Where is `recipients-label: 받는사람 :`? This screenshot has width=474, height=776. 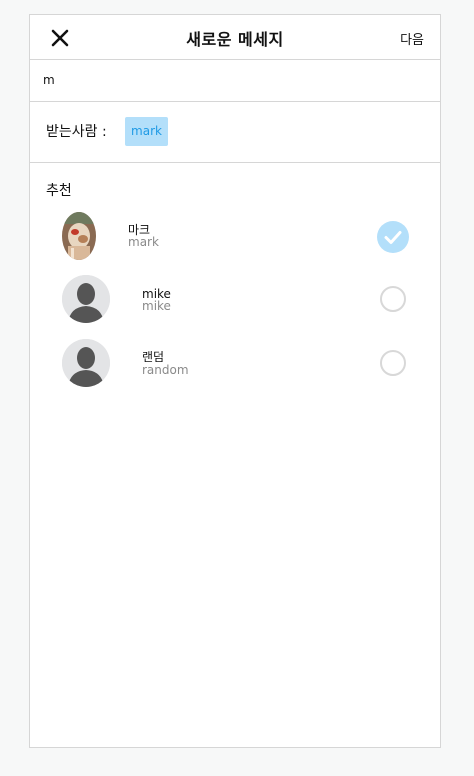 recipients-label: 받는사람 : is located at coordinates (76, 132).